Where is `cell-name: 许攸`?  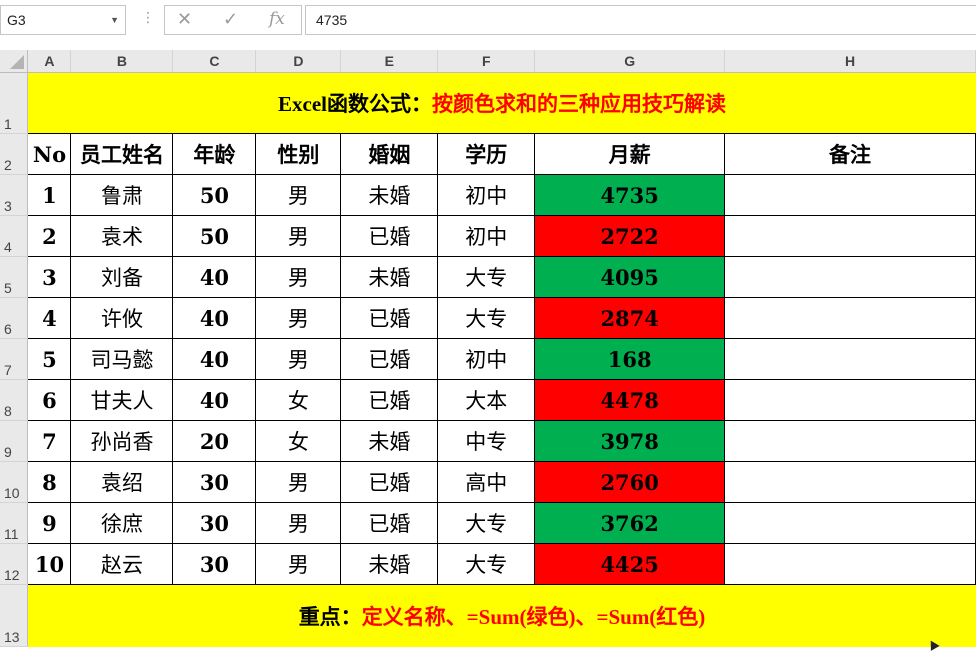
cell-name: 许攸 is located at coordinates (122, 318).